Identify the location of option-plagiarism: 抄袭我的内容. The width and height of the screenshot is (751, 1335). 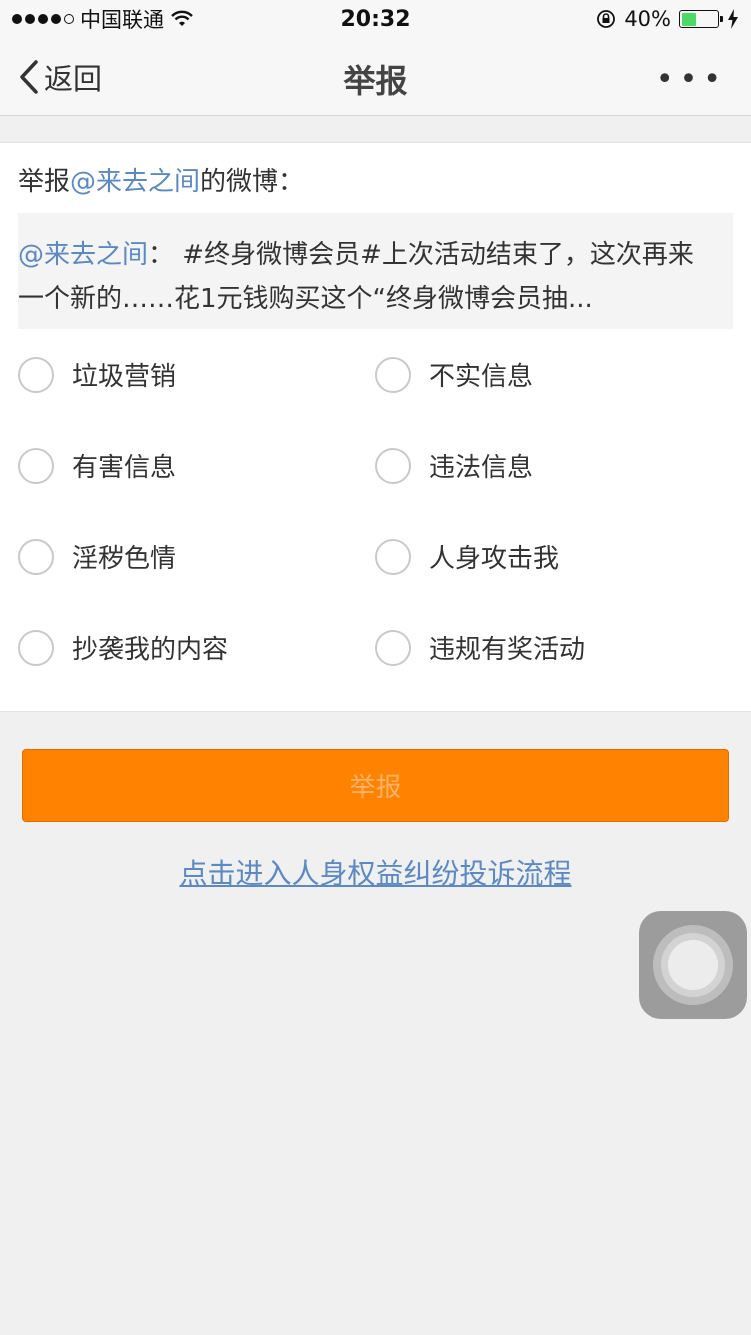
(123, 647).